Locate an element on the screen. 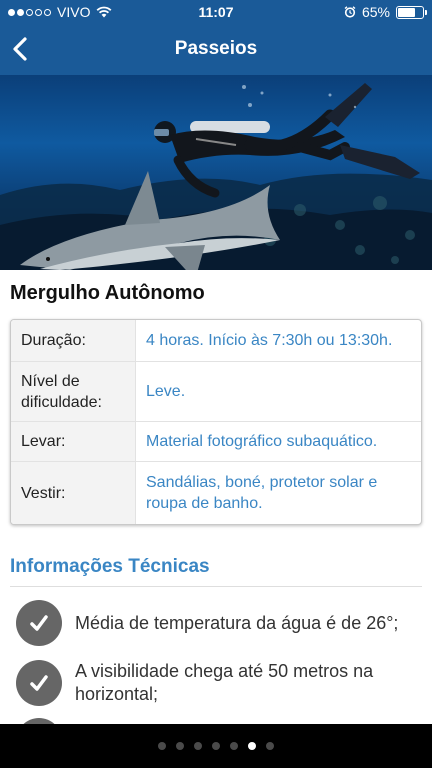  tour-title: Mergulho Autônomo is located at coordinates (107, 293).